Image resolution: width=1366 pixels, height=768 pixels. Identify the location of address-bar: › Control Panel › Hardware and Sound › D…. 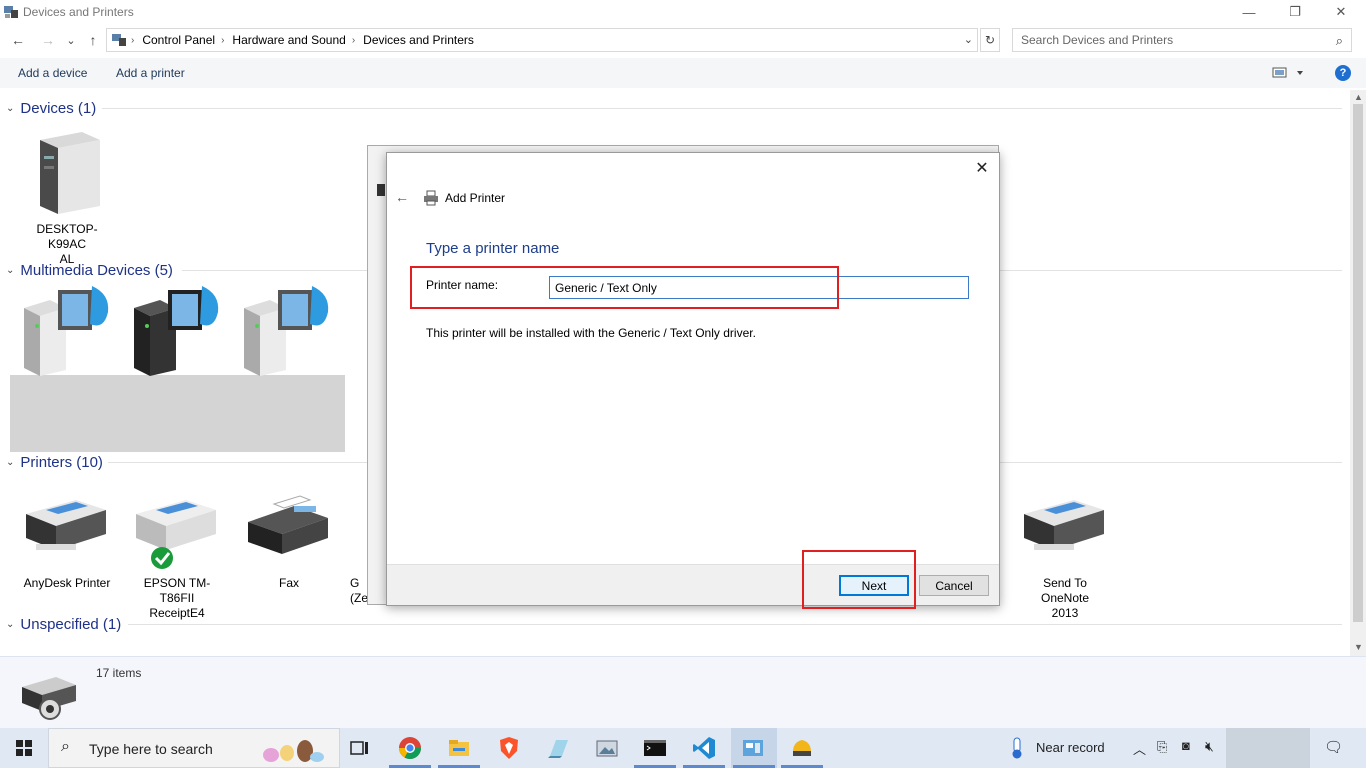
(542, 40).